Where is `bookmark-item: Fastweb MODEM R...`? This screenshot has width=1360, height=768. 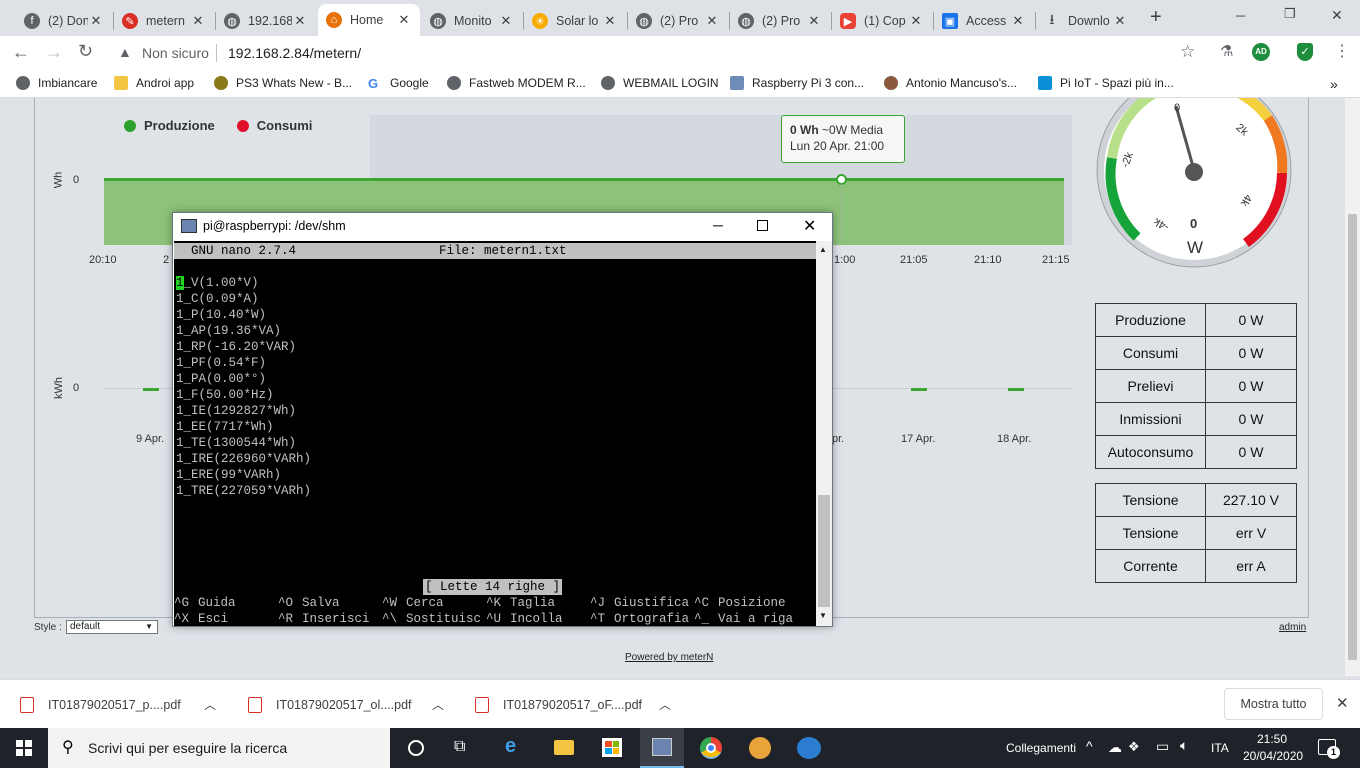 bookmark-item: Fastweb MODEM R... is located at coordinates (516, 83).